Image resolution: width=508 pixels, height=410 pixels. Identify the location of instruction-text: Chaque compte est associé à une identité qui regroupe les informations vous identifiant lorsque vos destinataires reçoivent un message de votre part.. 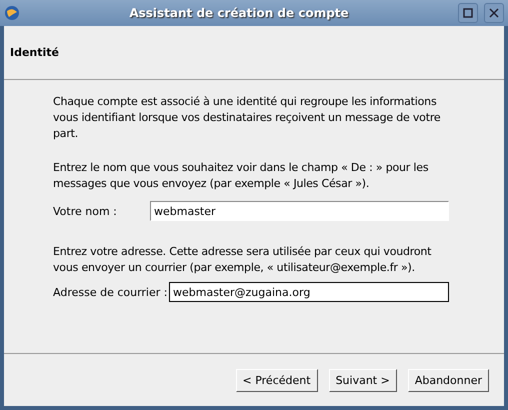
(247, 118).